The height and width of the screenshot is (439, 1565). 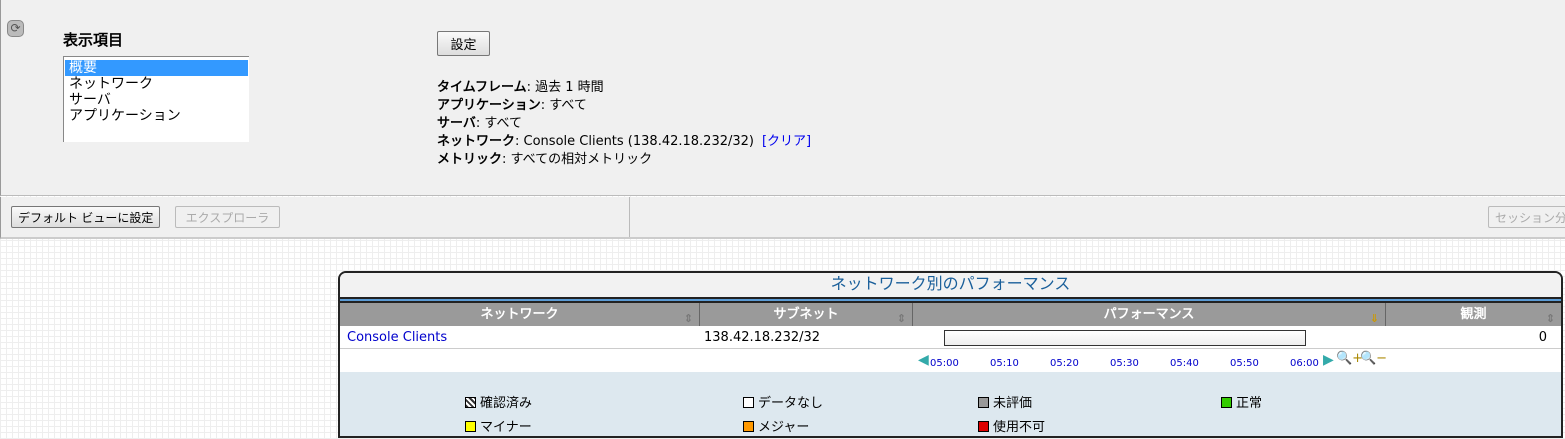 What do you see at coordinates (1526, 217) in the screenshot?
I see `session-button: セッション分` at bounding box center [1526, 217].